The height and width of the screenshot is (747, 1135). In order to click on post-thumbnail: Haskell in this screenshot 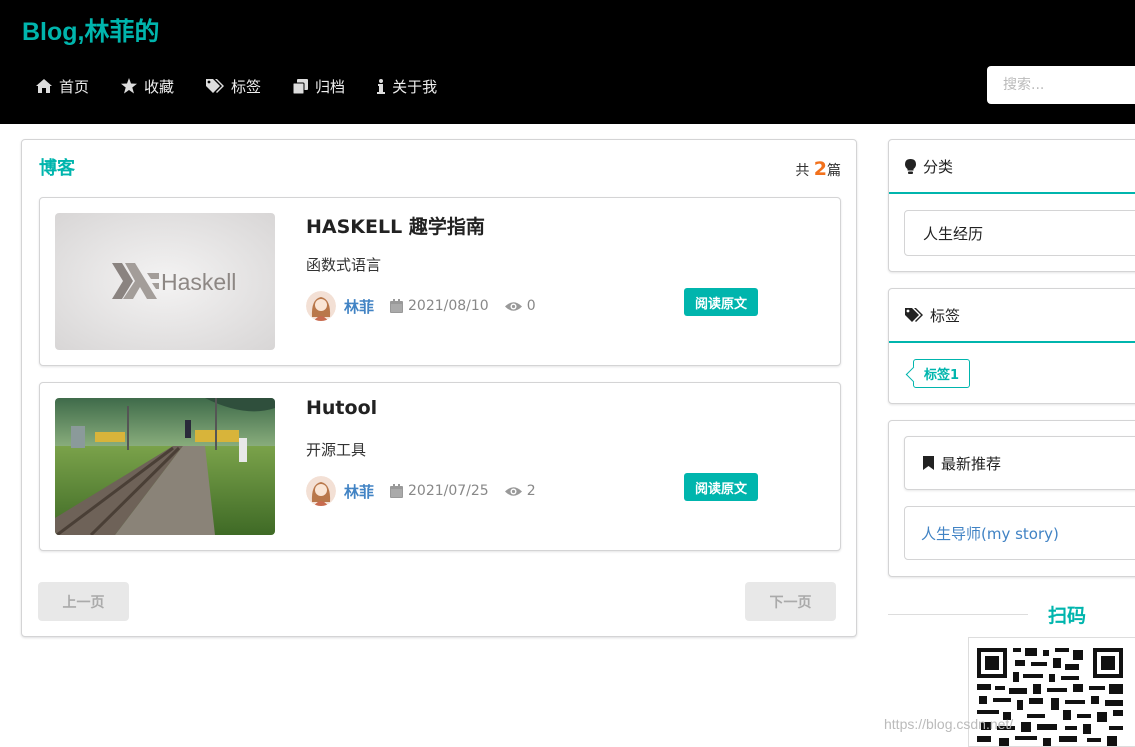, I will do `click(165, 281)`.